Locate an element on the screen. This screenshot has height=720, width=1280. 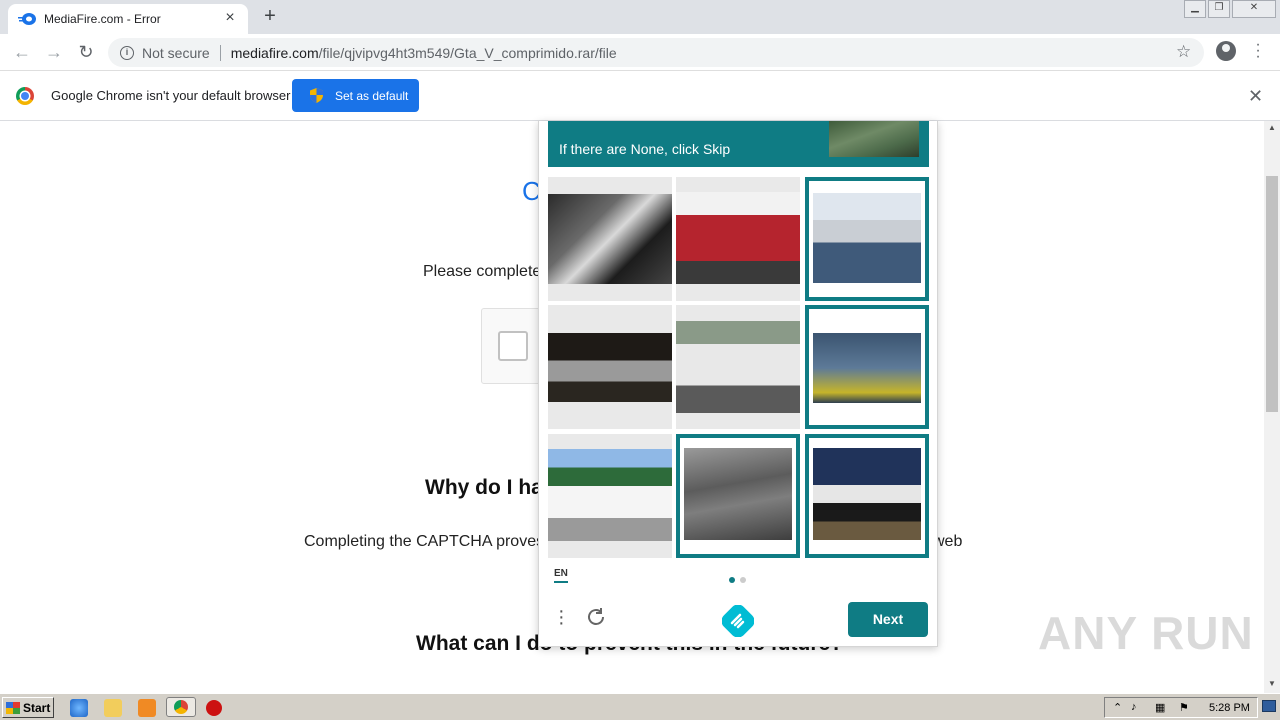
please-complete-text: Please complete is located at coordinates (482, 271).